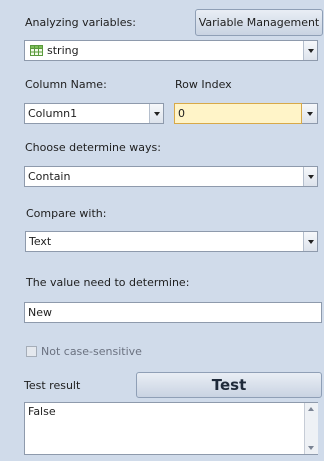 Image resolution: width=324 pixels, height=461 pixels. Describe the element at coordinates (203, 84) in the screenshot. I see `row-index-label: Row Index` at that location.